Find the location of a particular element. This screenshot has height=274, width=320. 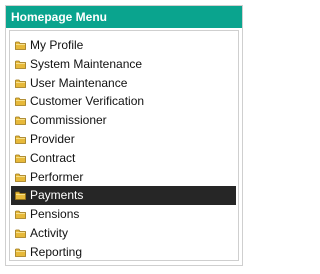

menu-item-pensions: Pensions is located at coordinates (124, 214).